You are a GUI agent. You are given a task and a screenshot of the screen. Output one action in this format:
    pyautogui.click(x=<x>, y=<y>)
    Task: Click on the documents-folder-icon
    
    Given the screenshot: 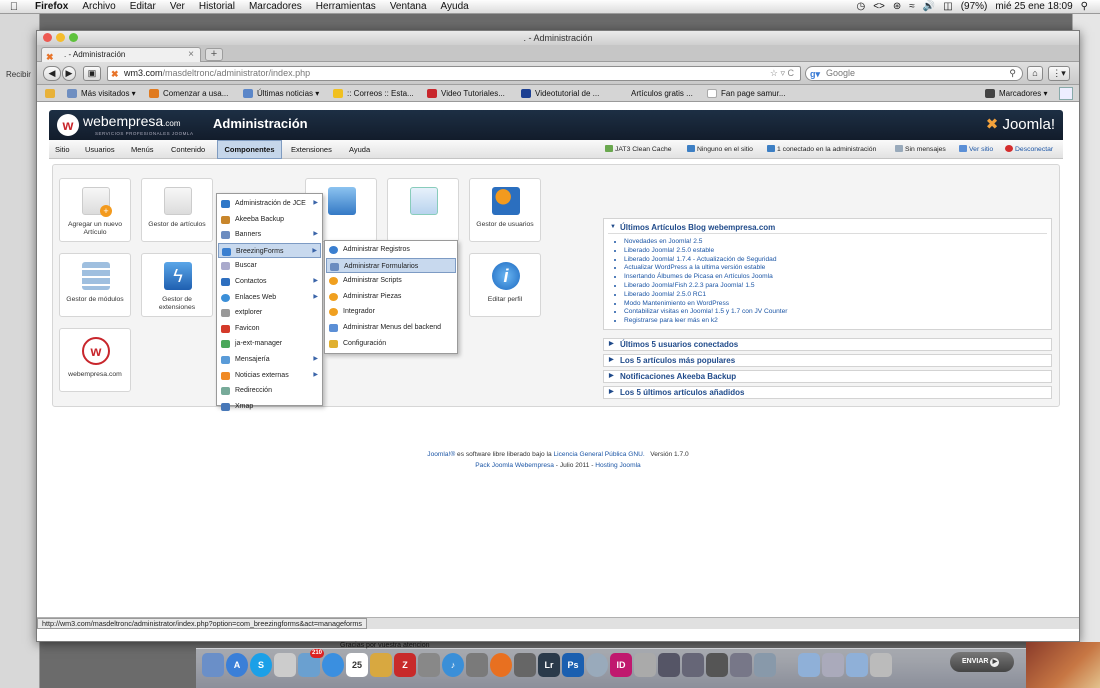 What is the action you would take?
    pyautogui.click(x=833, y=665)
    